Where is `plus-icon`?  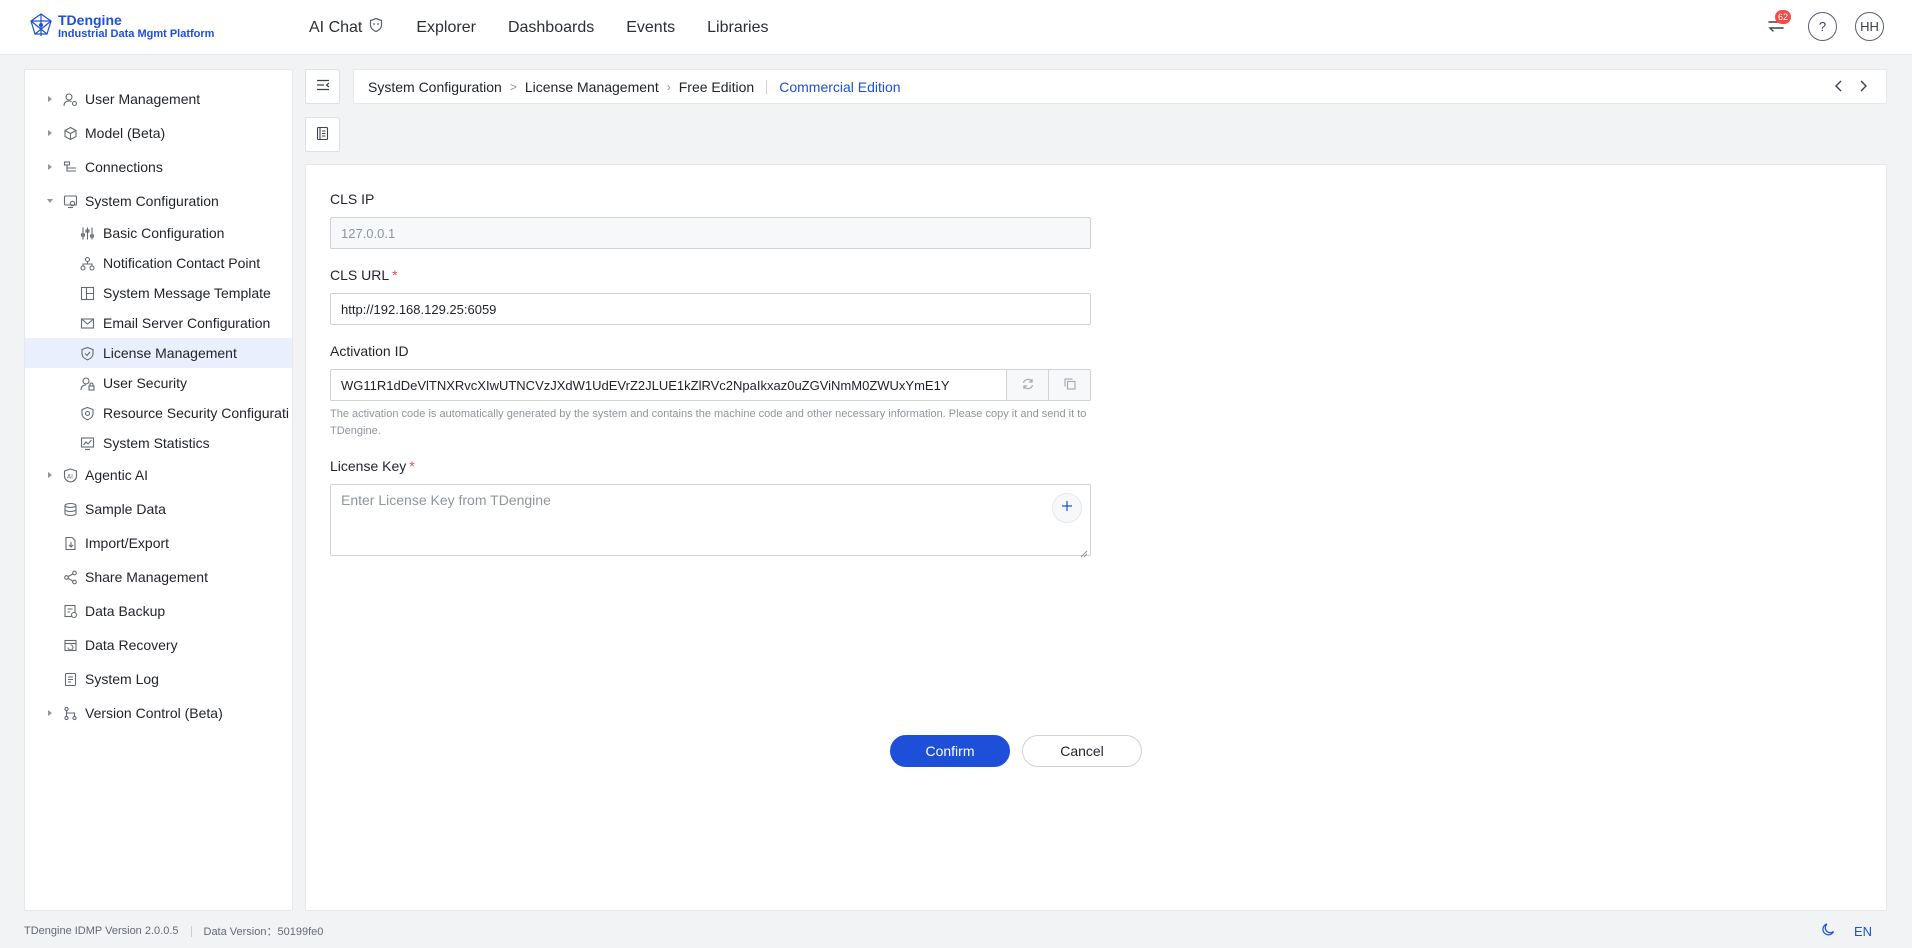
plus-icon is located at coordinates (1067, 508).